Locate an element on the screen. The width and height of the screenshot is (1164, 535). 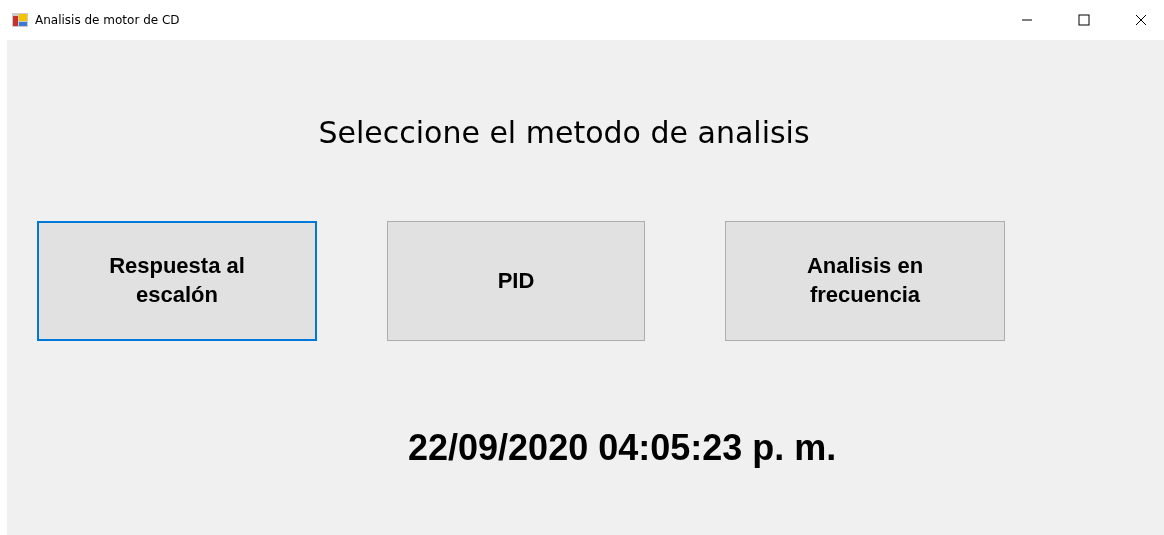
method-button: Analisis en frecuencia is located at coordinates (865, 281).